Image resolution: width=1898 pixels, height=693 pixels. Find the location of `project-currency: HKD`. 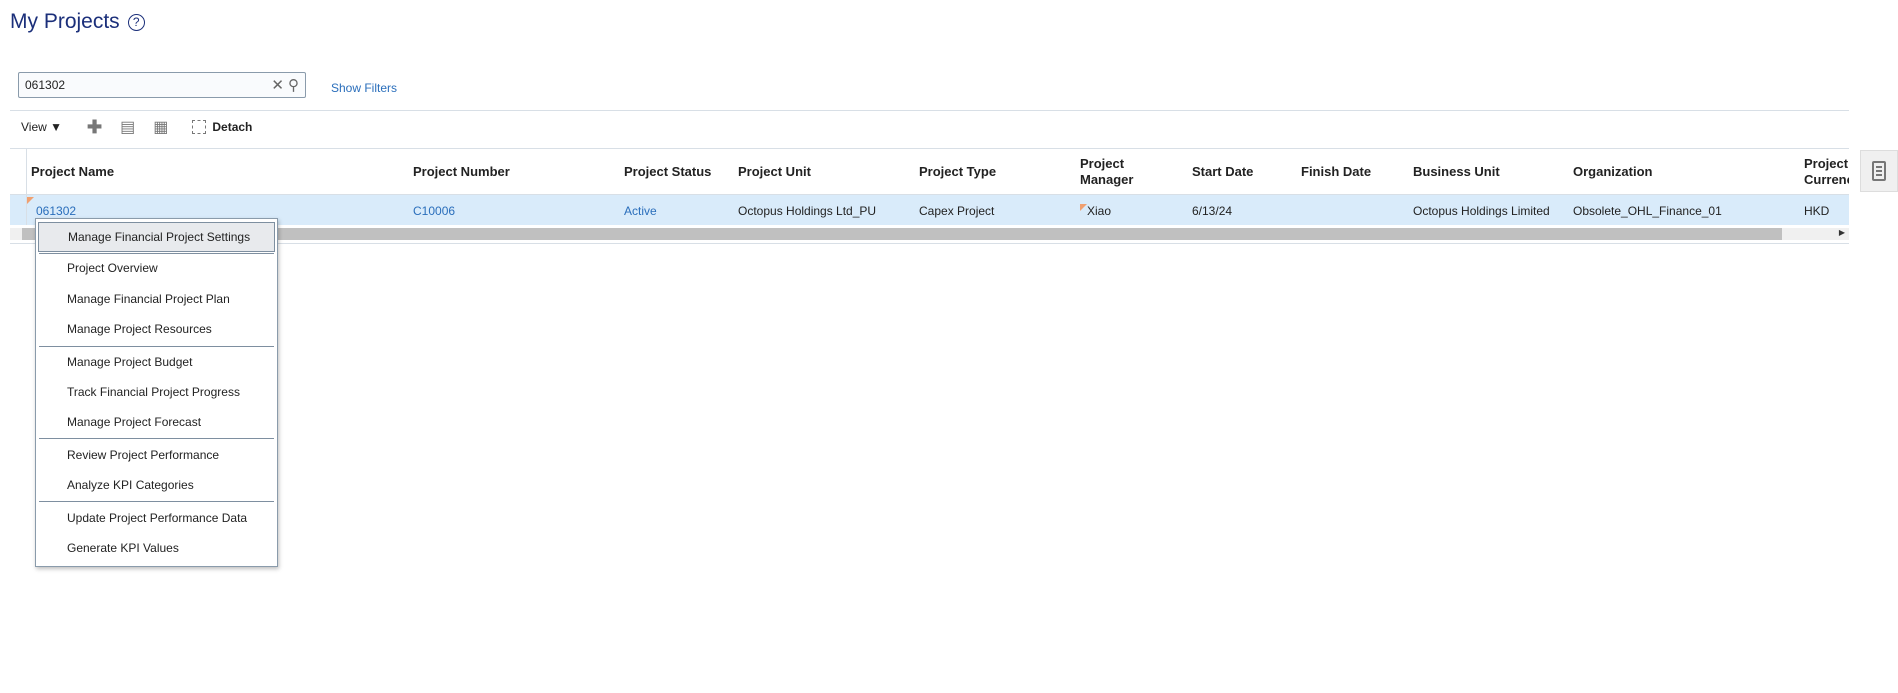

project-currency: HKD is located at coordinates (1817, 211).